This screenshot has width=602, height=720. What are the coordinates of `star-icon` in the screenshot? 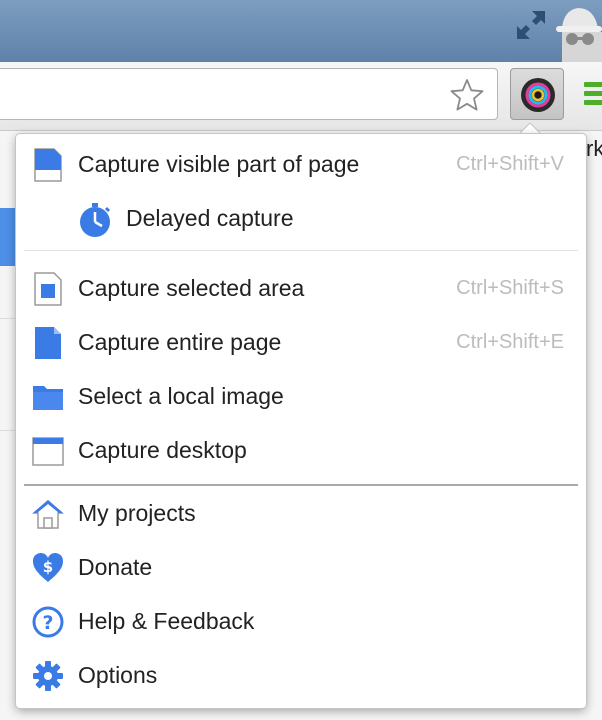 It's located at (467, 95).